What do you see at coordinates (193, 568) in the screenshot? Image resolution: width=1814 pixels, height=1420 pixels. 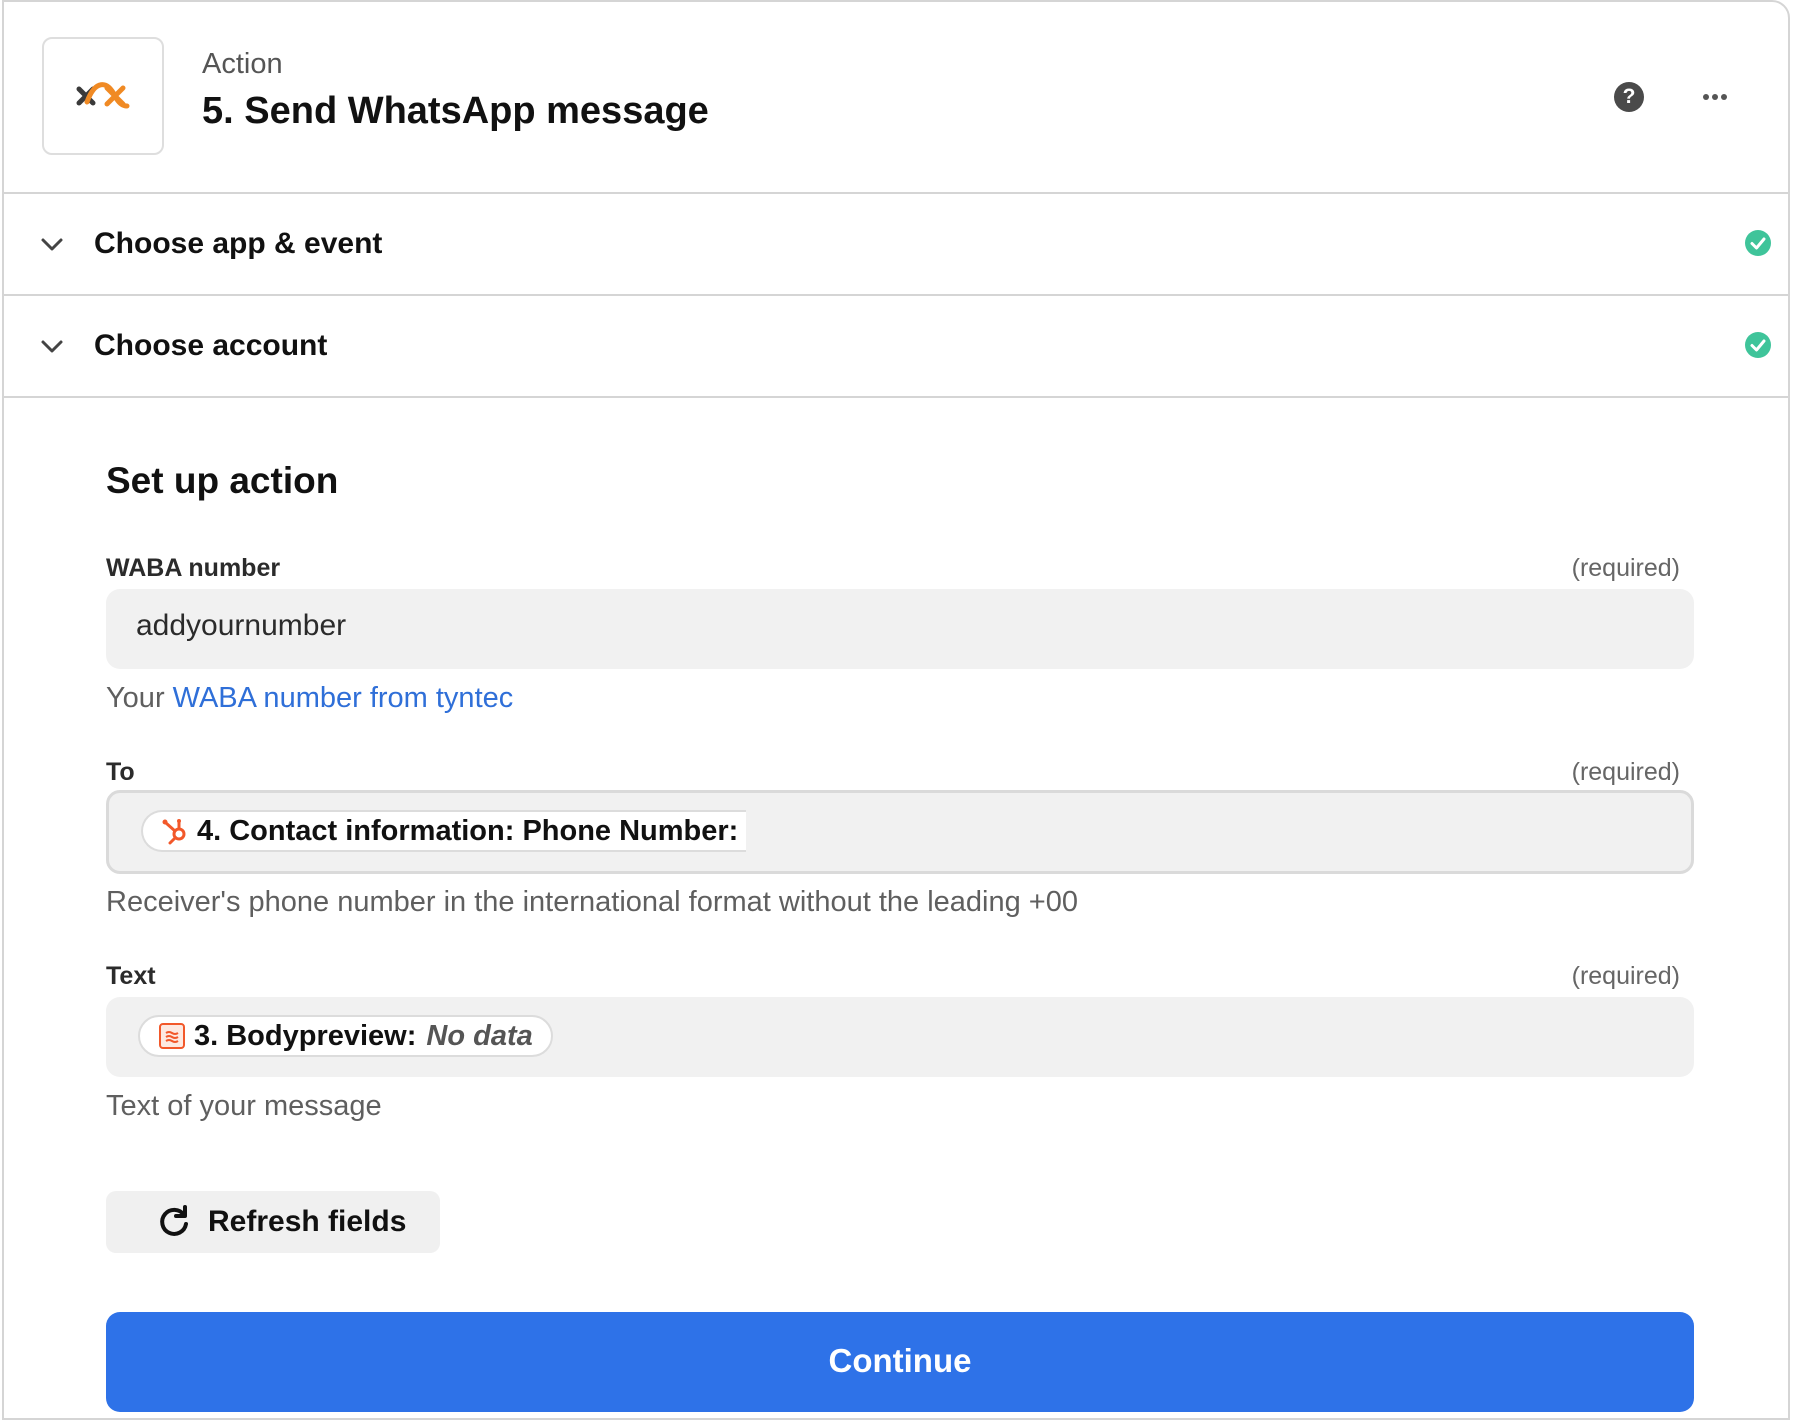 I see `waba-number-label: WABA number` at bounding box center [193, 568].